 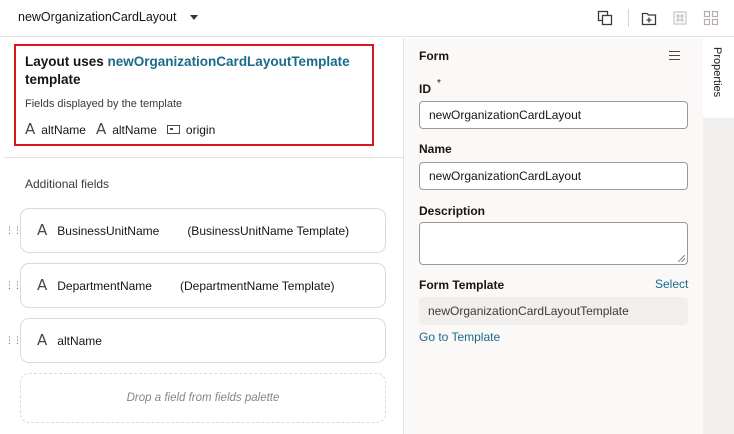 I want to click on section-divider, so click(x=203, y=157).